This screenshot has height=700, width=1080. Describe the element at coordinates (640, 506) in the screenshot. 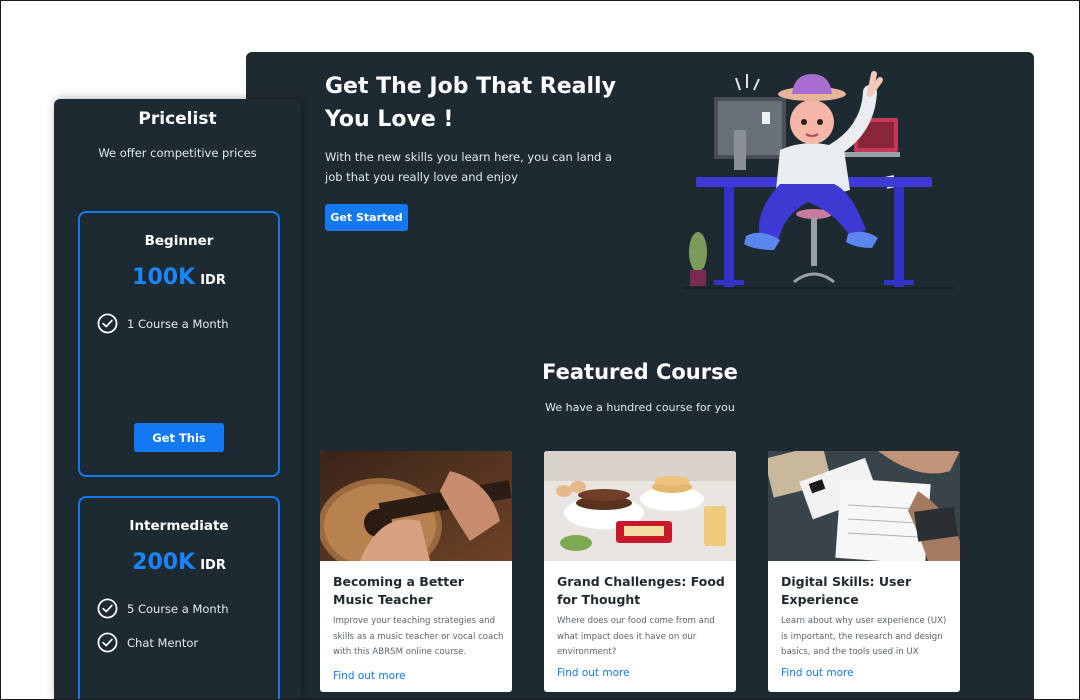

I see `breakfast-photo` at that location.